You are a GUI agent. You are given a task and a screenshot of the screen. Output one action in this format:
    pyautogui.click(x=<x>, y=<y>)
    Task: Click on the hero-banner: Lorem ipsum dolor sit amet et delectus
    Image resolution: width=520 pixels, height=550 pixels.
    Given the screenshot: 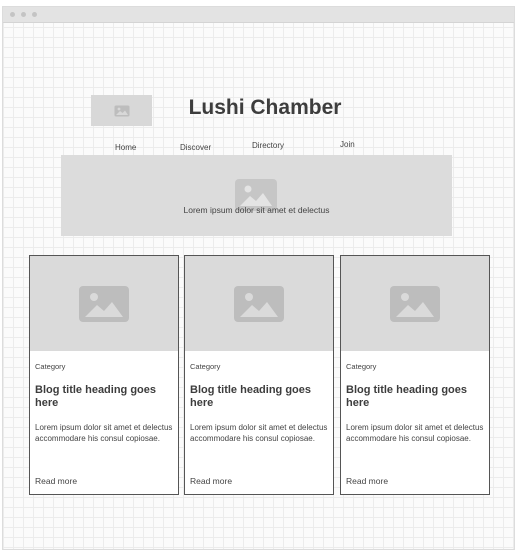 What is the action you would take?
    pyautogui.click(x=256, y=195)
    